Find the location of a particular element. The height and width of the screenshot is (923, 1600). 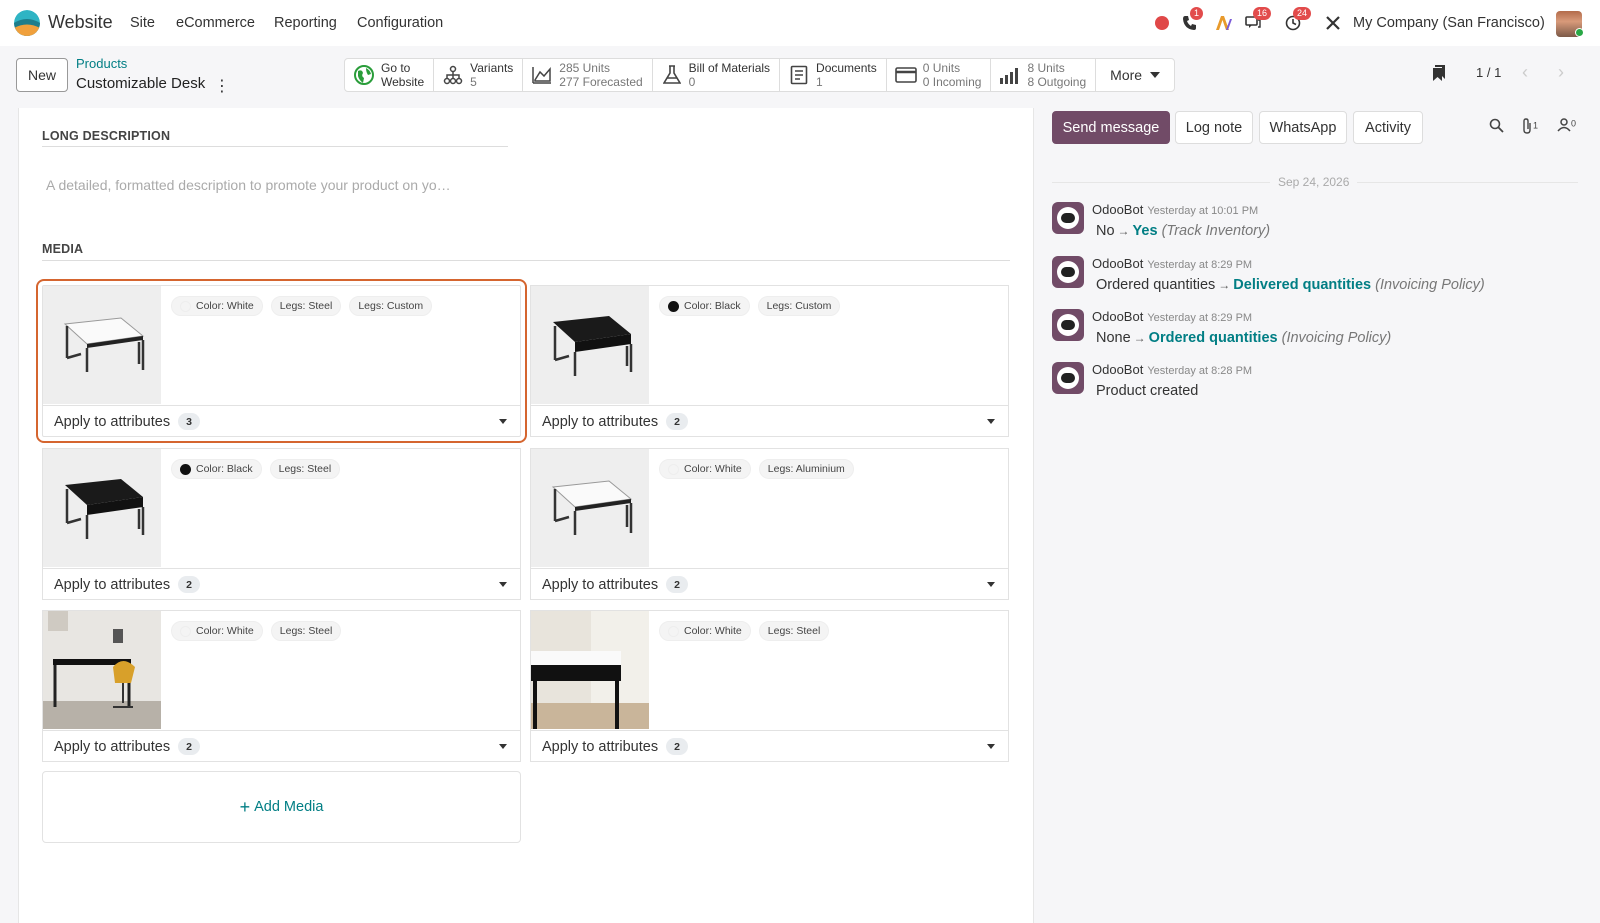

attachments-button: 1 is located at coordinates (1529, 127).